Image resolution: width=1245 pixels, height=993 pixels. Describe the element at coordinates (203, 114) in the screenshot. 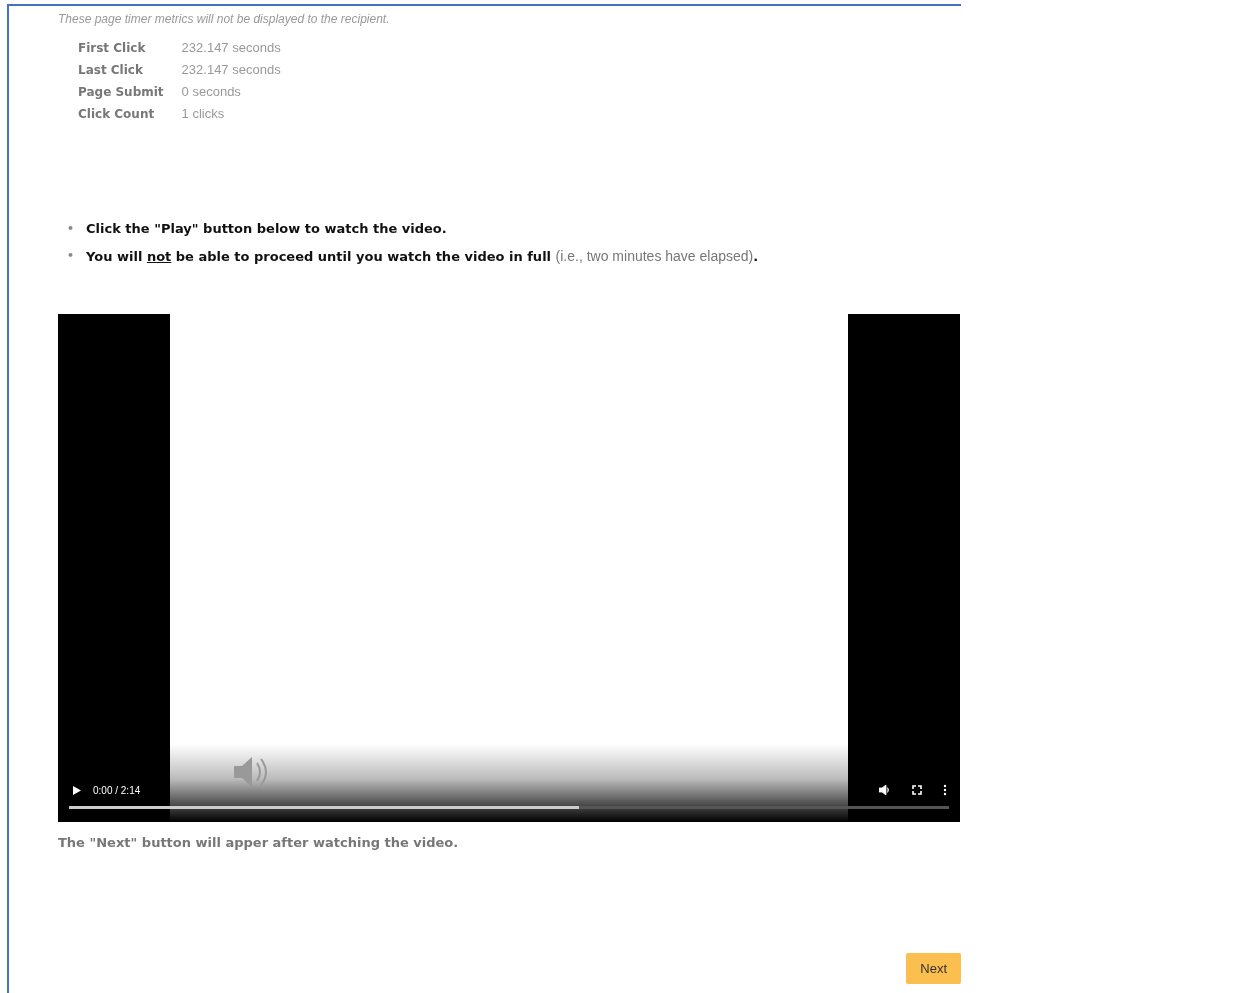

I see `metric-value: 1 clicks` at that location.